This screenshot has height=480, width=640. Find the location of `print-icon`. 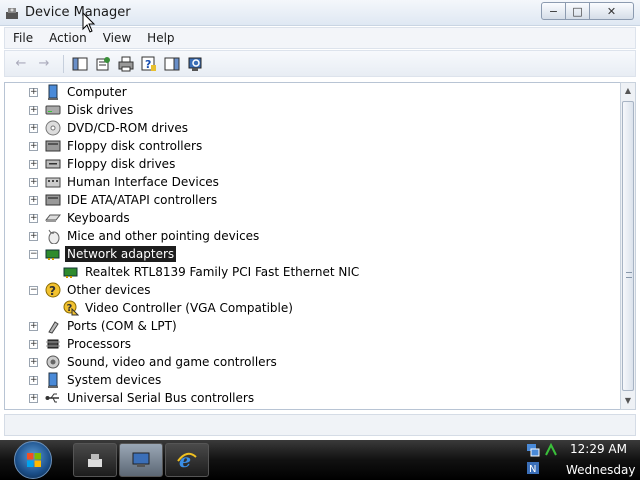

print-icon is located at coordinates (126, 64).